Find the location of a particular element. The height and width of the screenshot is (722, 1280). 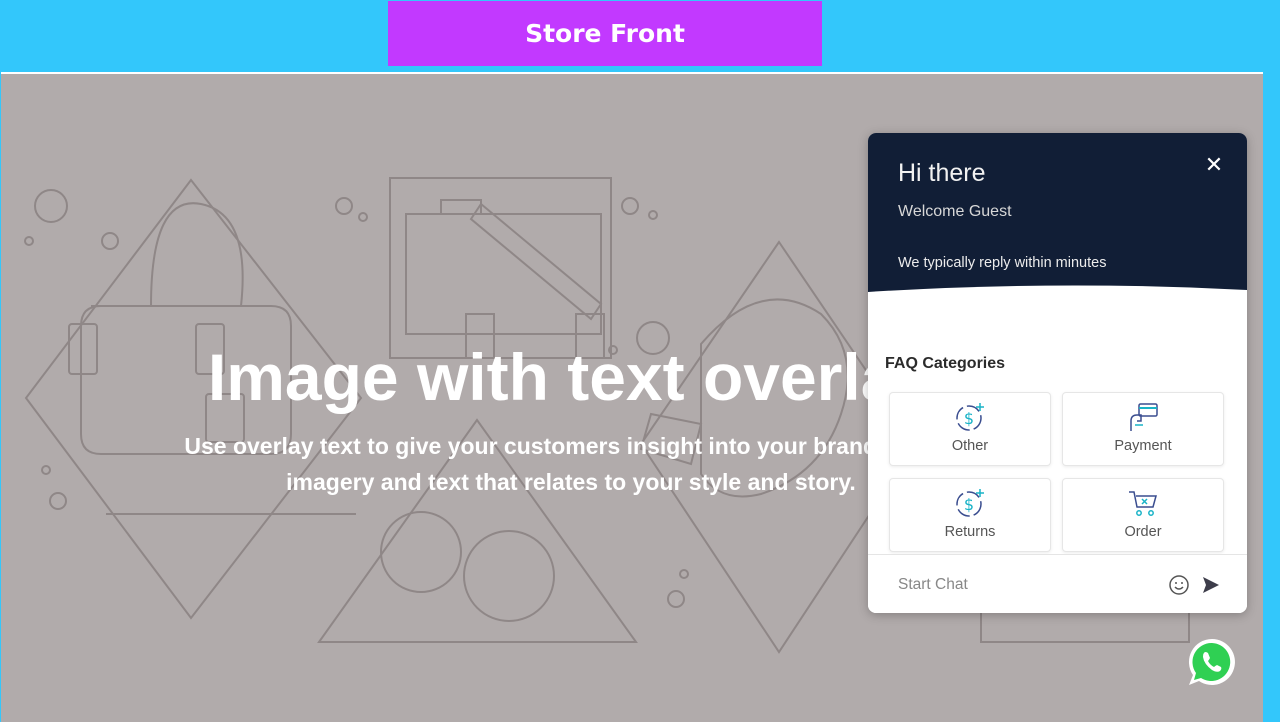

faq-category-label: Returns is located at coordinates (970, 532).